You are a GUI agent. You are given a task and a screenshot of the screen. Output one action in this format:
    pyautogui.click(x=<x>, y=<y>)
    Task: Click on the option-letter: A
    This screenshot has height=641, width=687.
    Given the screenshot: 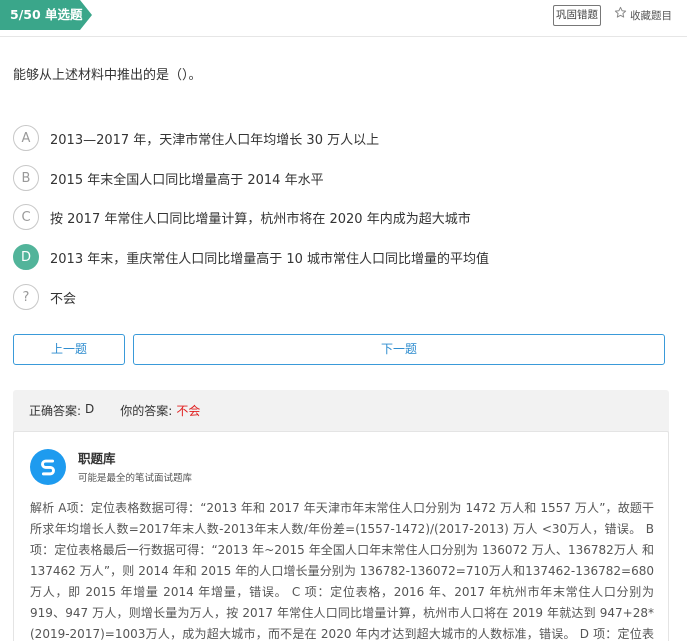 What is the action you would take?
    pyautogui.click(x=26, y=138)
    